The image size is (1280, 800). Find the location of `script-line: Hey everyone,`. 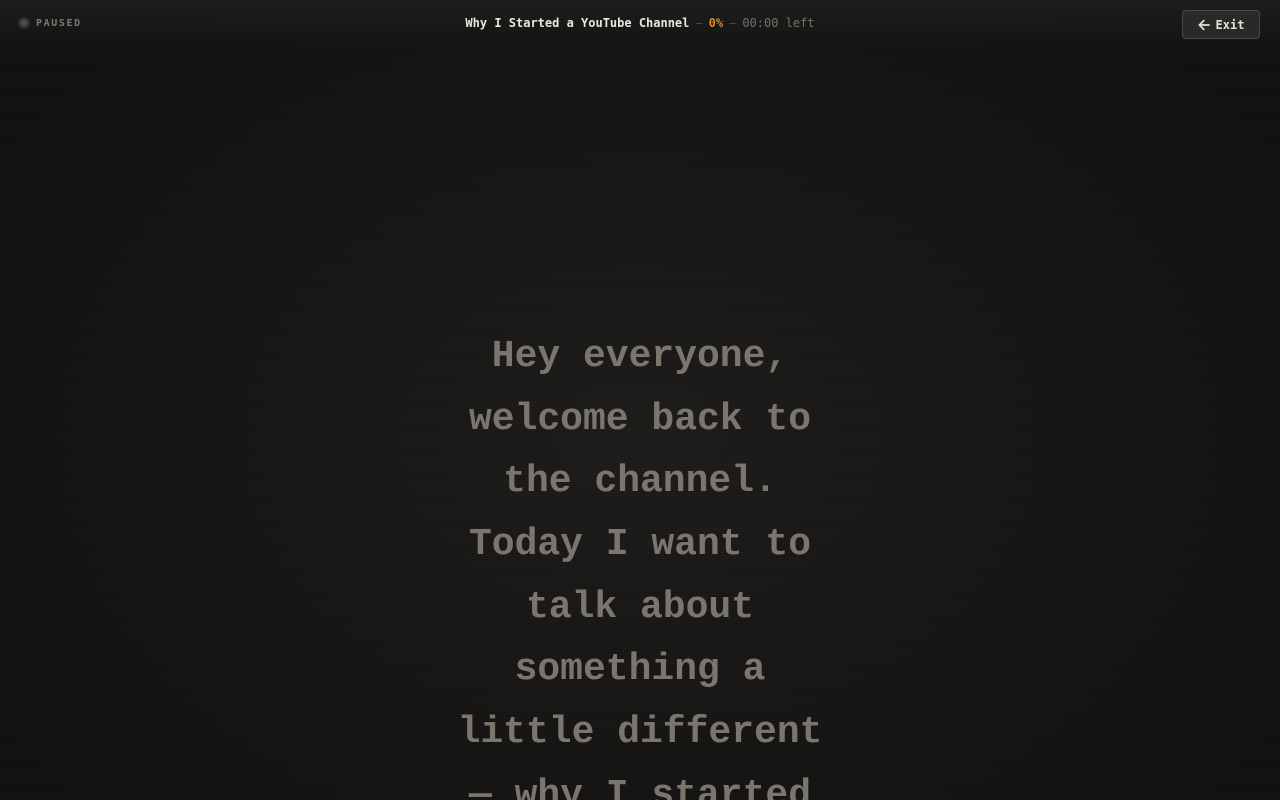

script-line: Hey everyone, is located at coordinates (640, 356).